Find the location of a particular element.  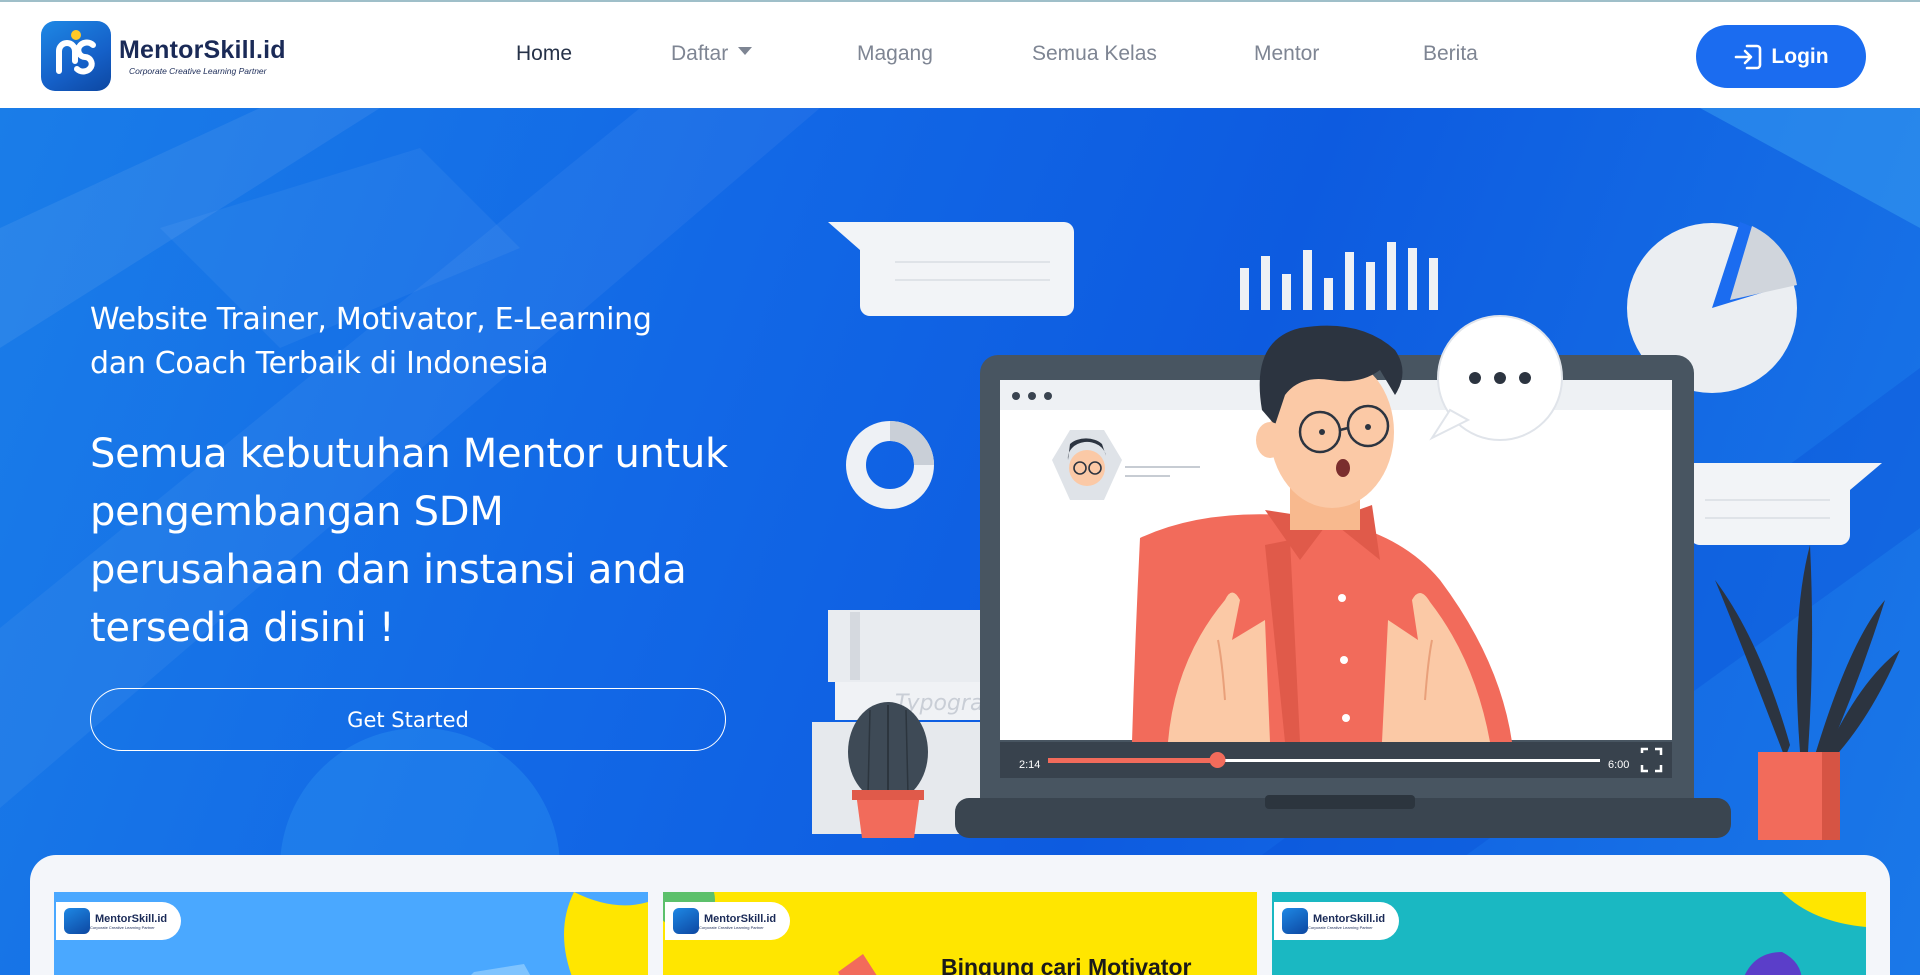

cactus-plant is located at coordinates (888, 770).